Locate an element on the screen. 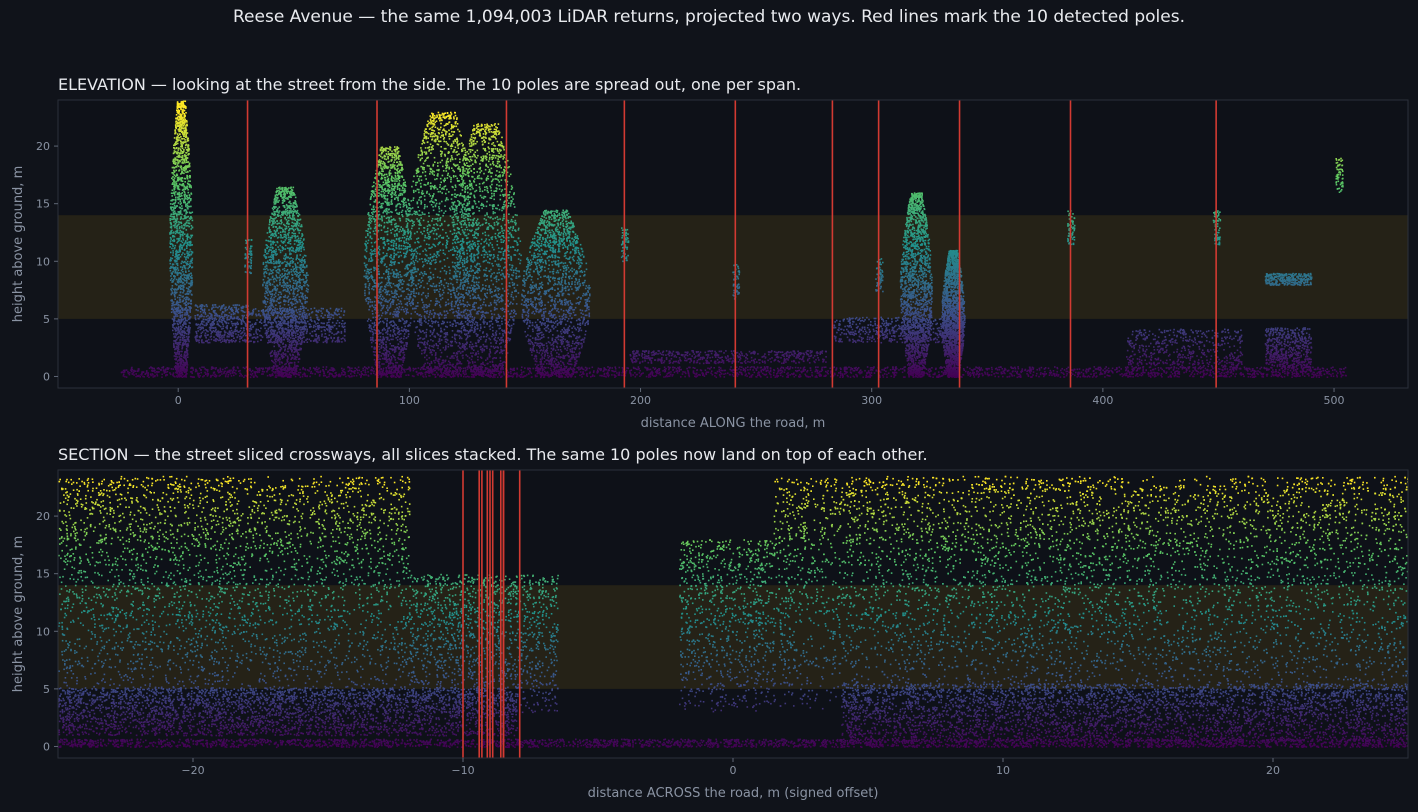  p1-pole-height-band is located at coordinates (733, 267).